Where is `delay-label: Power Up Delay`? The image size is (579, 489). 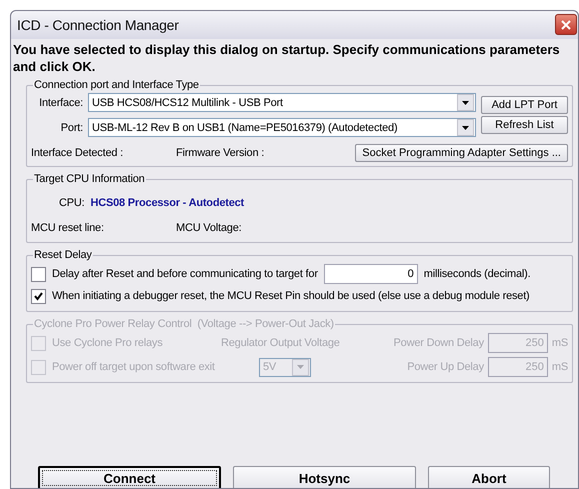
delay-label: Power Up Delay is located at coordinates (445, 367).